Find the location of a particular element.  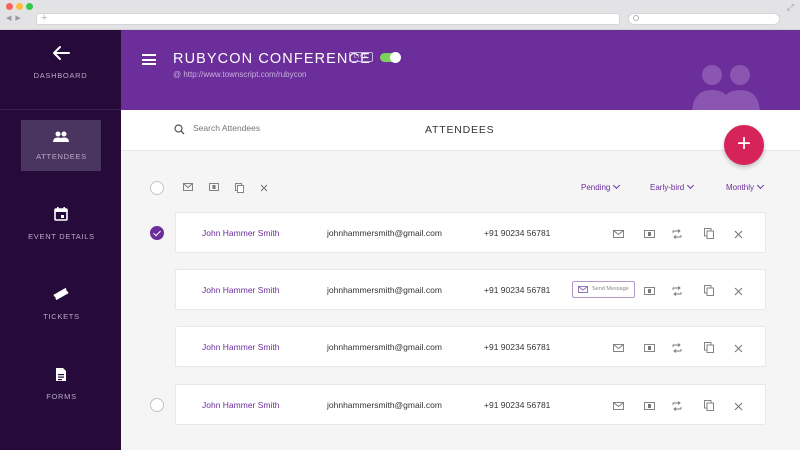

sidebar-item-label: DASHBOARD is located at coordinates (60, 75).